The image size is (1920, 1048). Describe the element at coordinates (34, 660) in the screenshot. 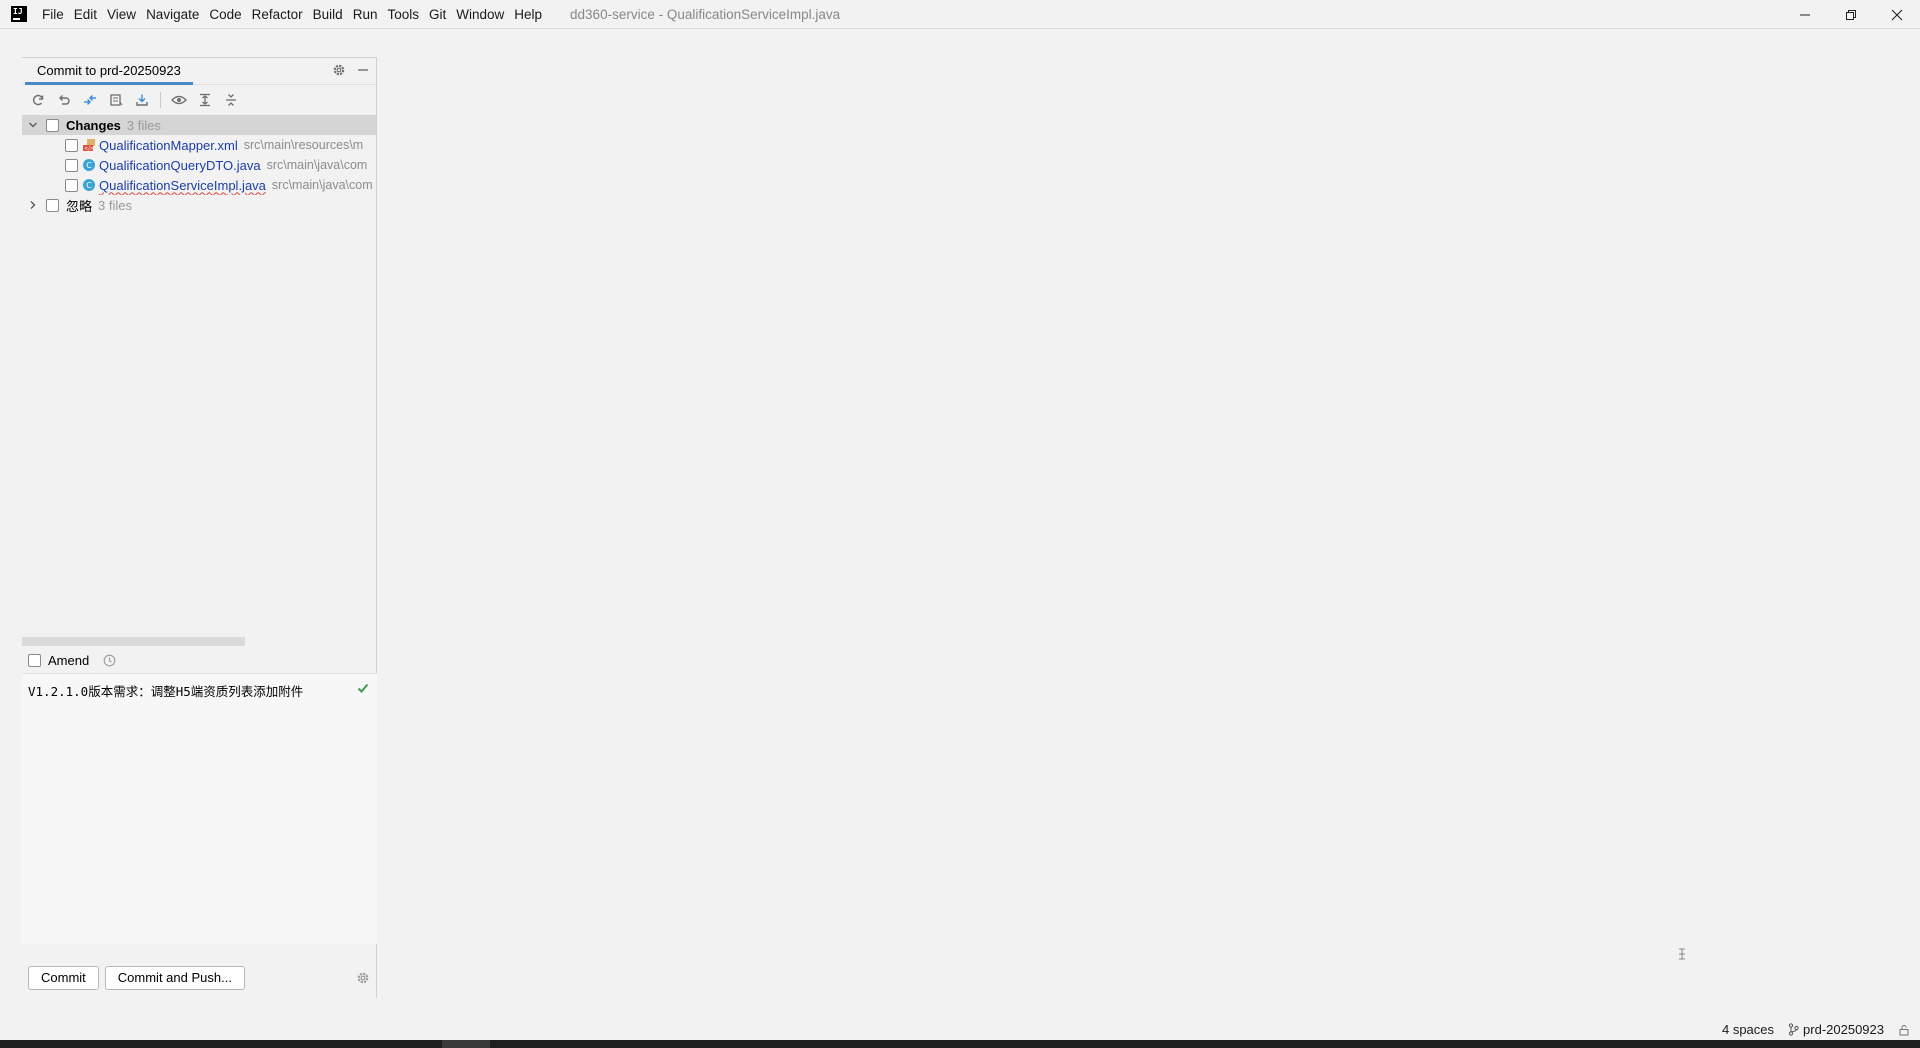

I see `amend-checkbox` at that location.